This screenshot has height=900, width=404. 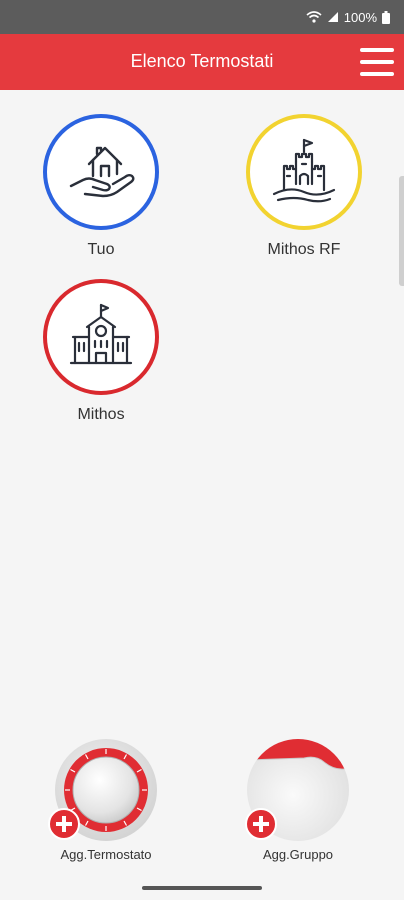 I want to click on thermostat-tile-mithos: Mithos, so click(x=101, y=351).